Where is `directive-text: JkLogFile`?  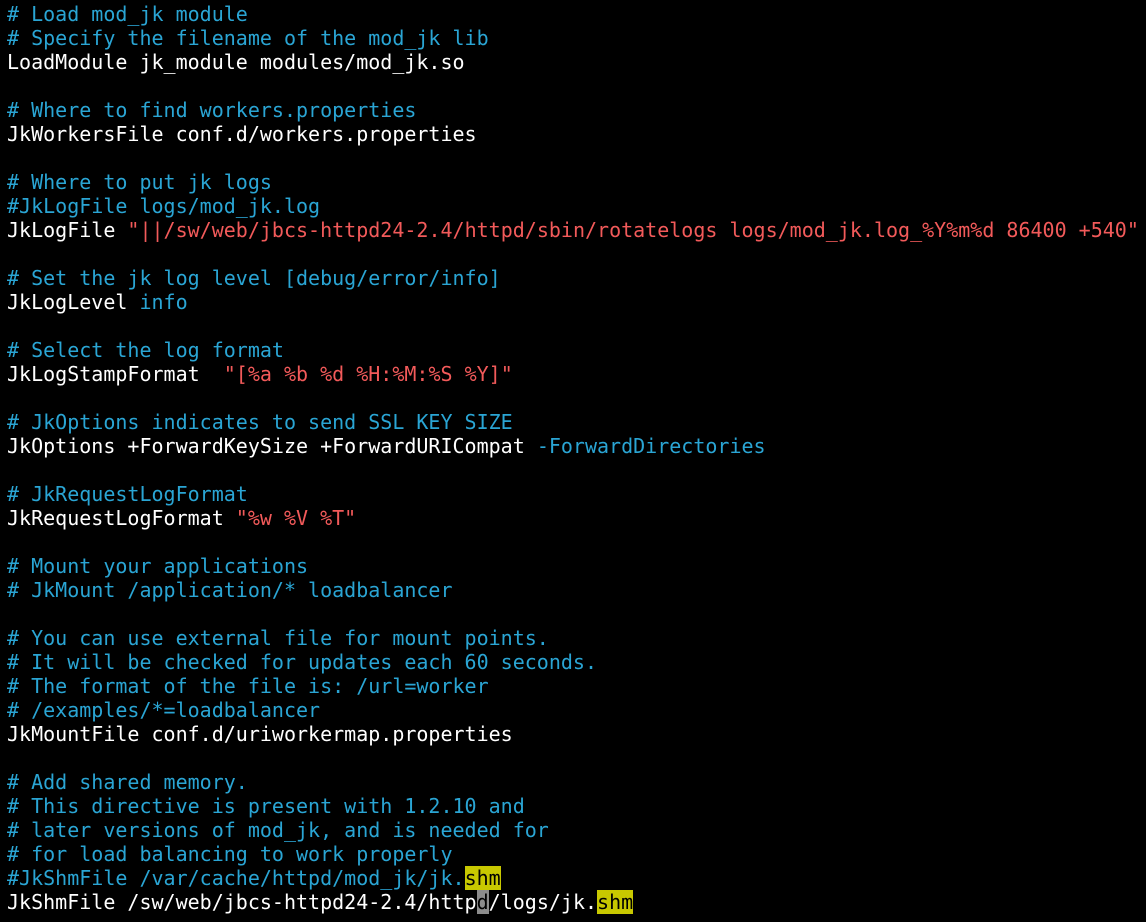
directive-text: JkLogFile is located at coordinates (67, 230).